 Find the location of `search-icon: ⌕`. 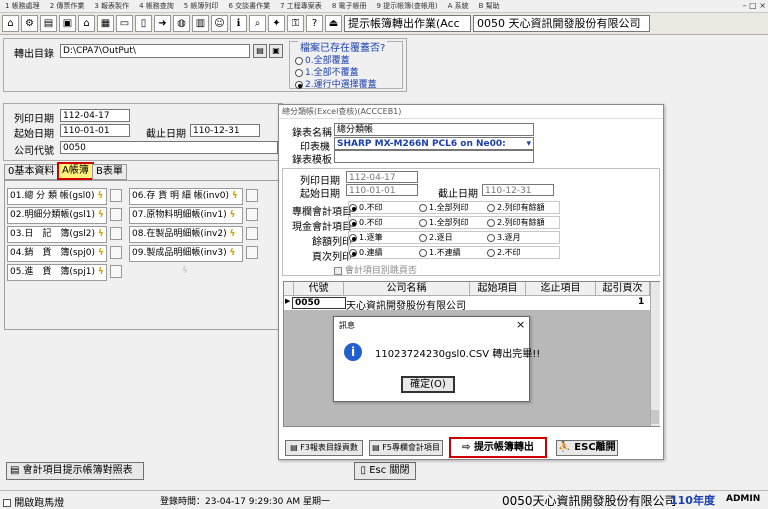

search-icon: ⌕ is located at coordinates (257, 23).